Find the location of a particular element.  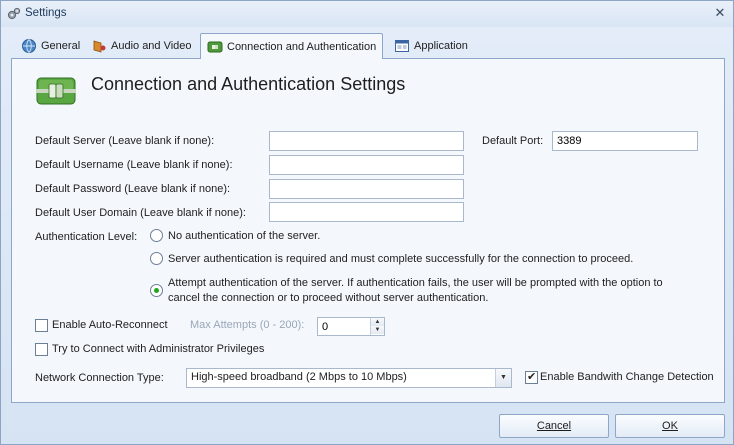

window-title: Settings is located at coordinates (46, 13).